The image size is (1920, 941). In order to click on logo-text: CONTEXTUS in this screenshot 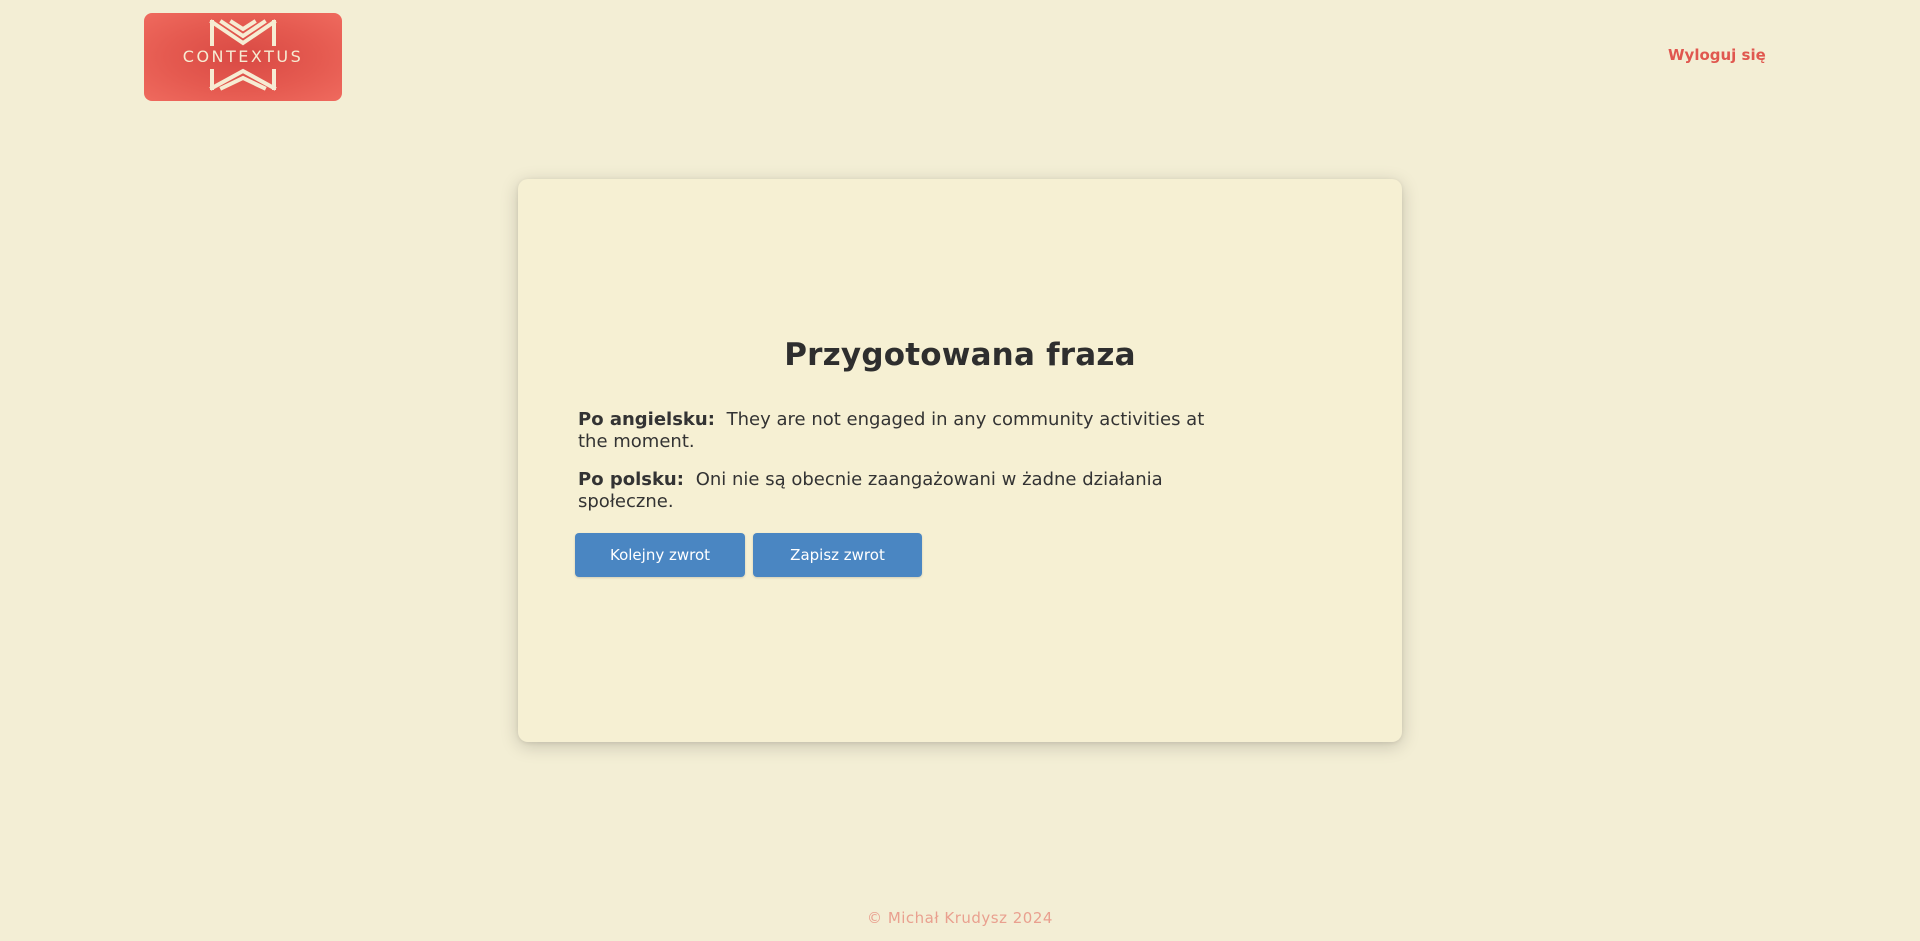, I will do `click(243, 56)`.